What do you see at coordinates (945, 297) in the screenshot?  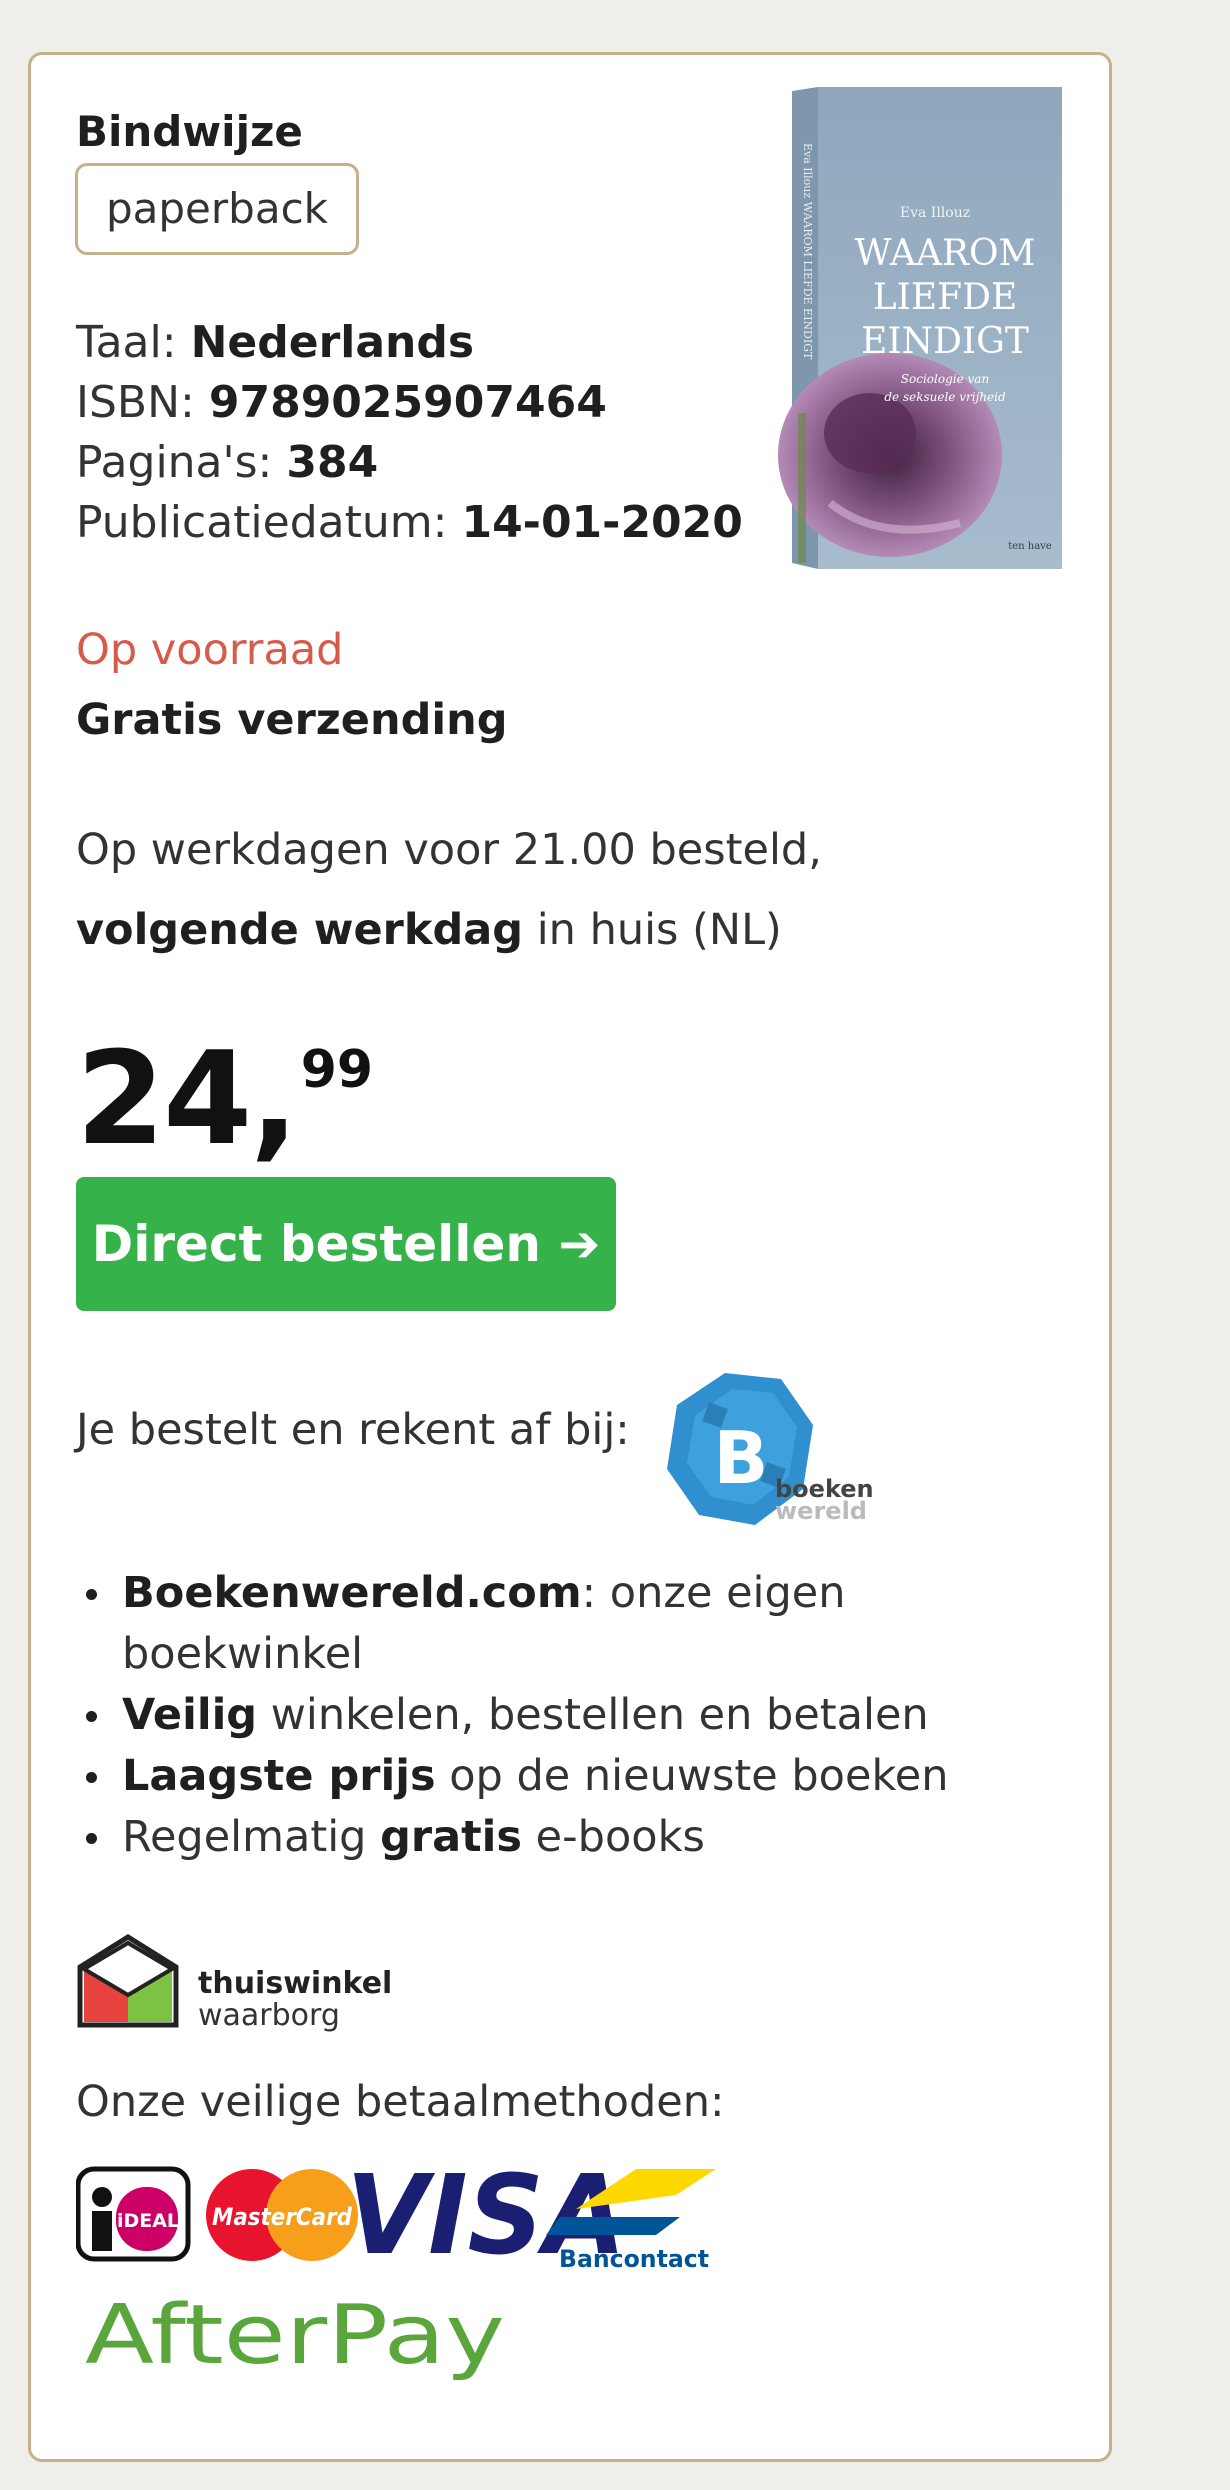 I see `cover-title-line-2: LIEFDE` at bounding box center [945, 297].